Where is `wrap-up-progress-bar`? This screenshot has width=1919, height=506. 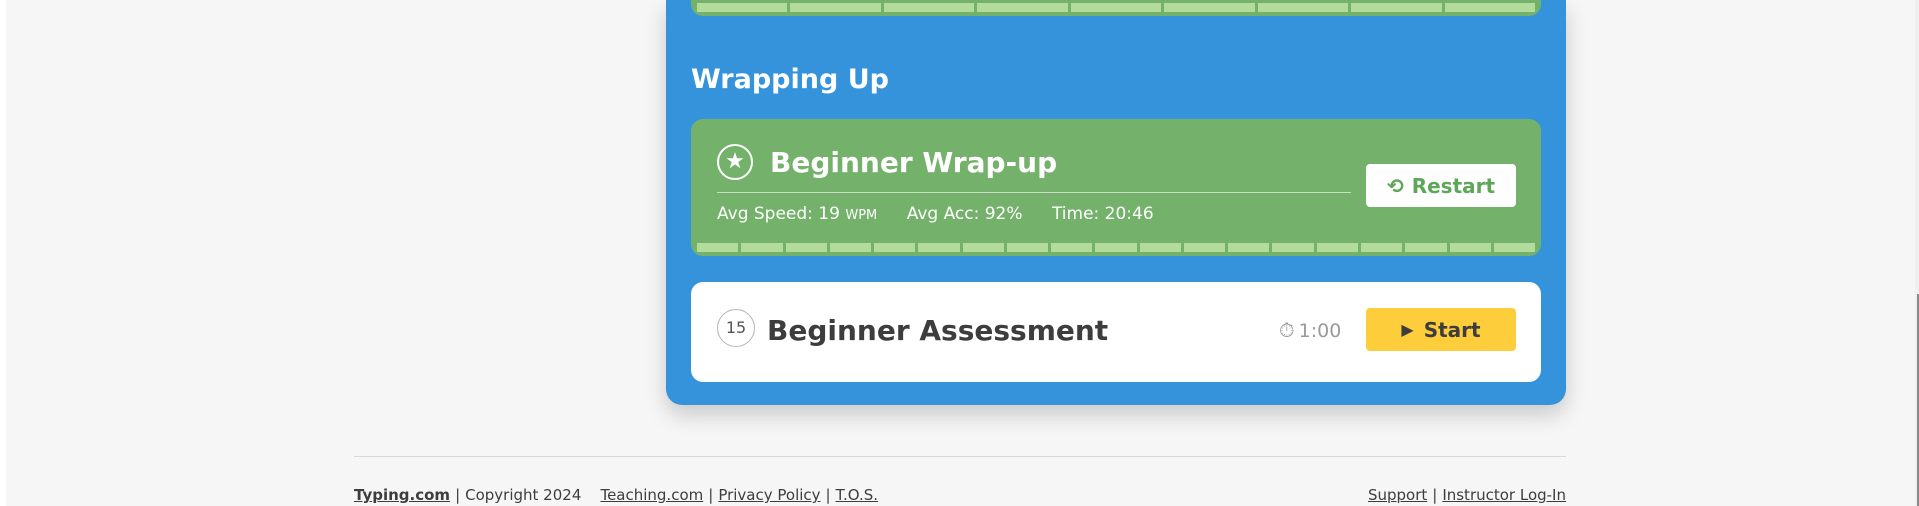
wrap-up-progress-bar is located at coordinates (1116, 247).